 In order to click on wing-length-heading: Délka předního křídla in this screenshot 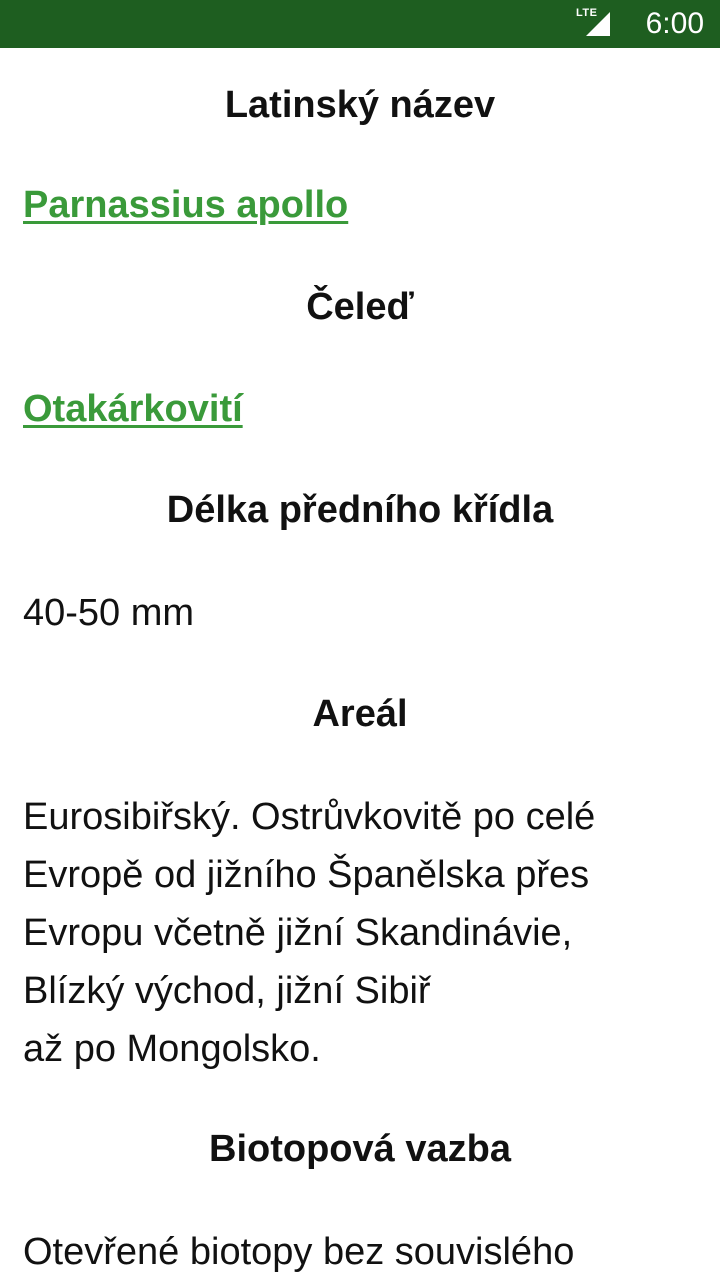, I will do `click(360, 510)`.